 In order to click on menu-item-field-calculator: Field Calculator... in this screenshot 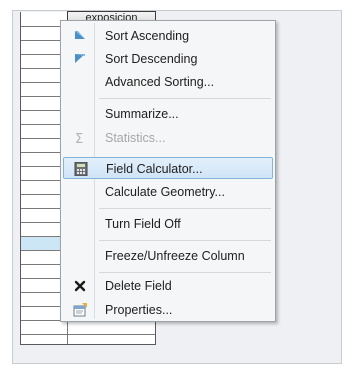, I will do `click(168, 168)`.